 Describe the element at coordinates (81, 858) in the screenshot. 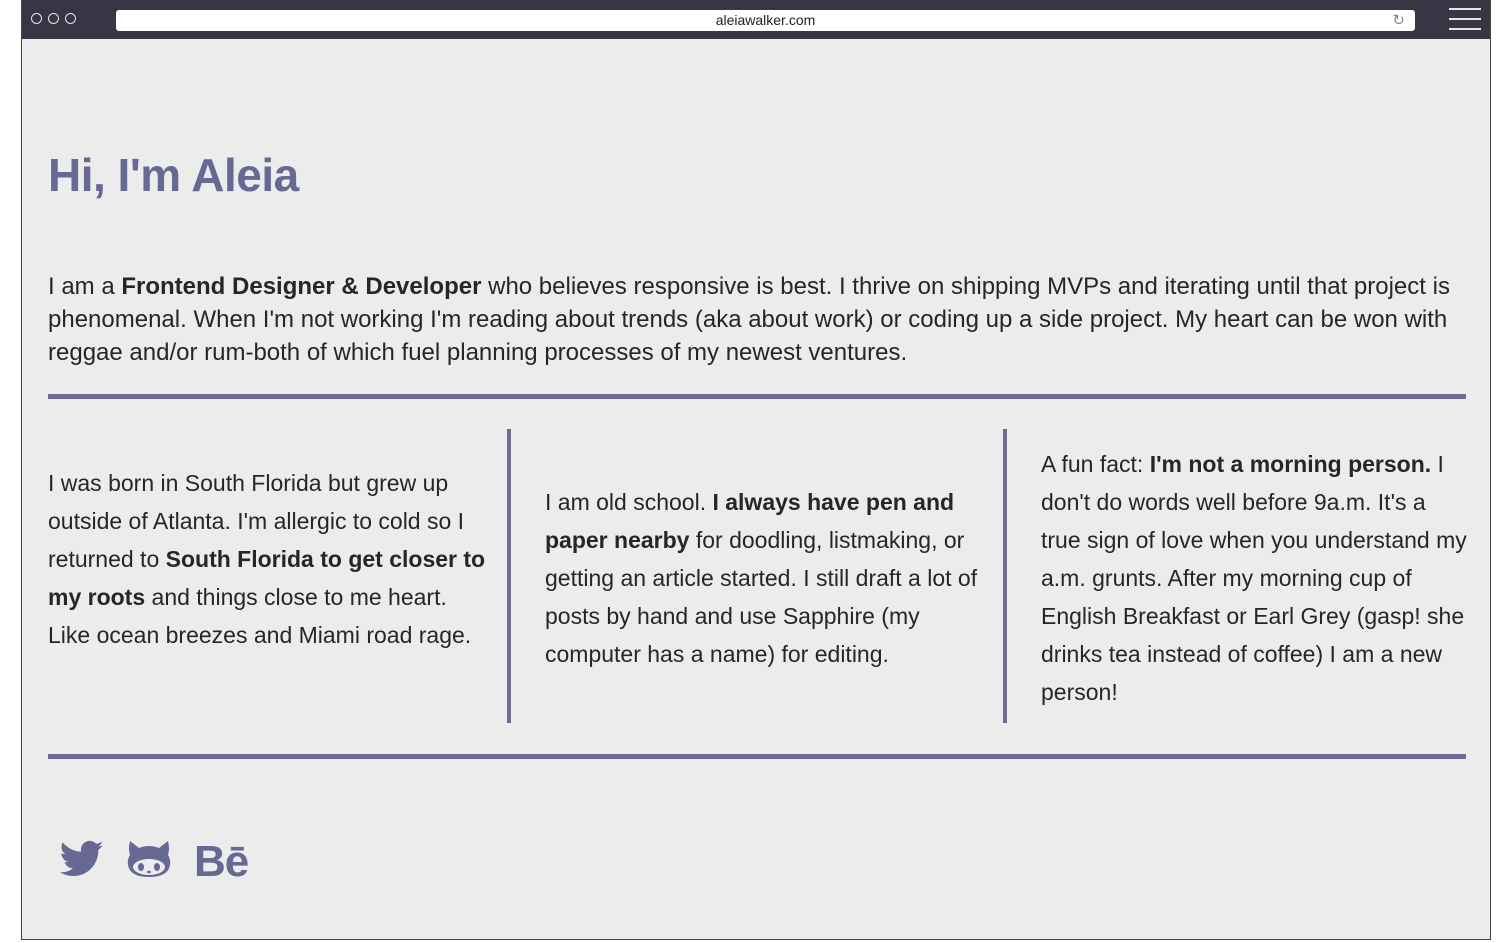

I see `twitter-icon` at that location.